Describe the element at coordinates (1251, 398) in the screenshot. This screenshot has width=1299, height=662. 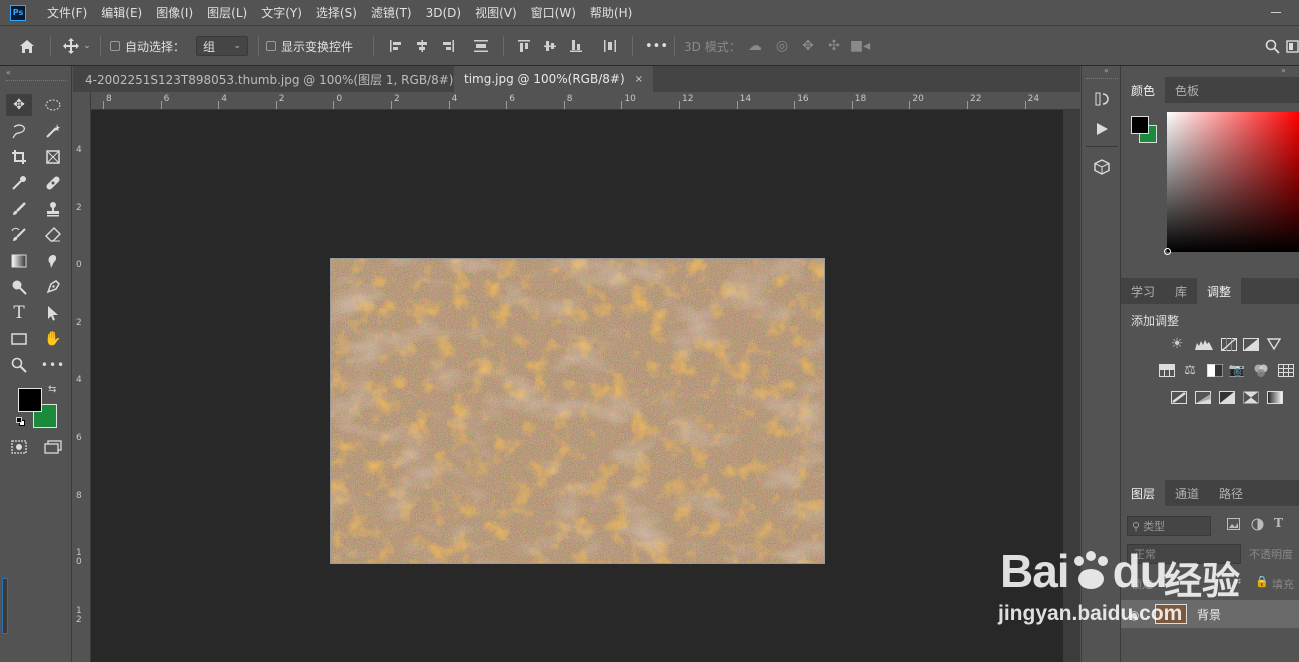
I see `selective-color-icon` at that location.